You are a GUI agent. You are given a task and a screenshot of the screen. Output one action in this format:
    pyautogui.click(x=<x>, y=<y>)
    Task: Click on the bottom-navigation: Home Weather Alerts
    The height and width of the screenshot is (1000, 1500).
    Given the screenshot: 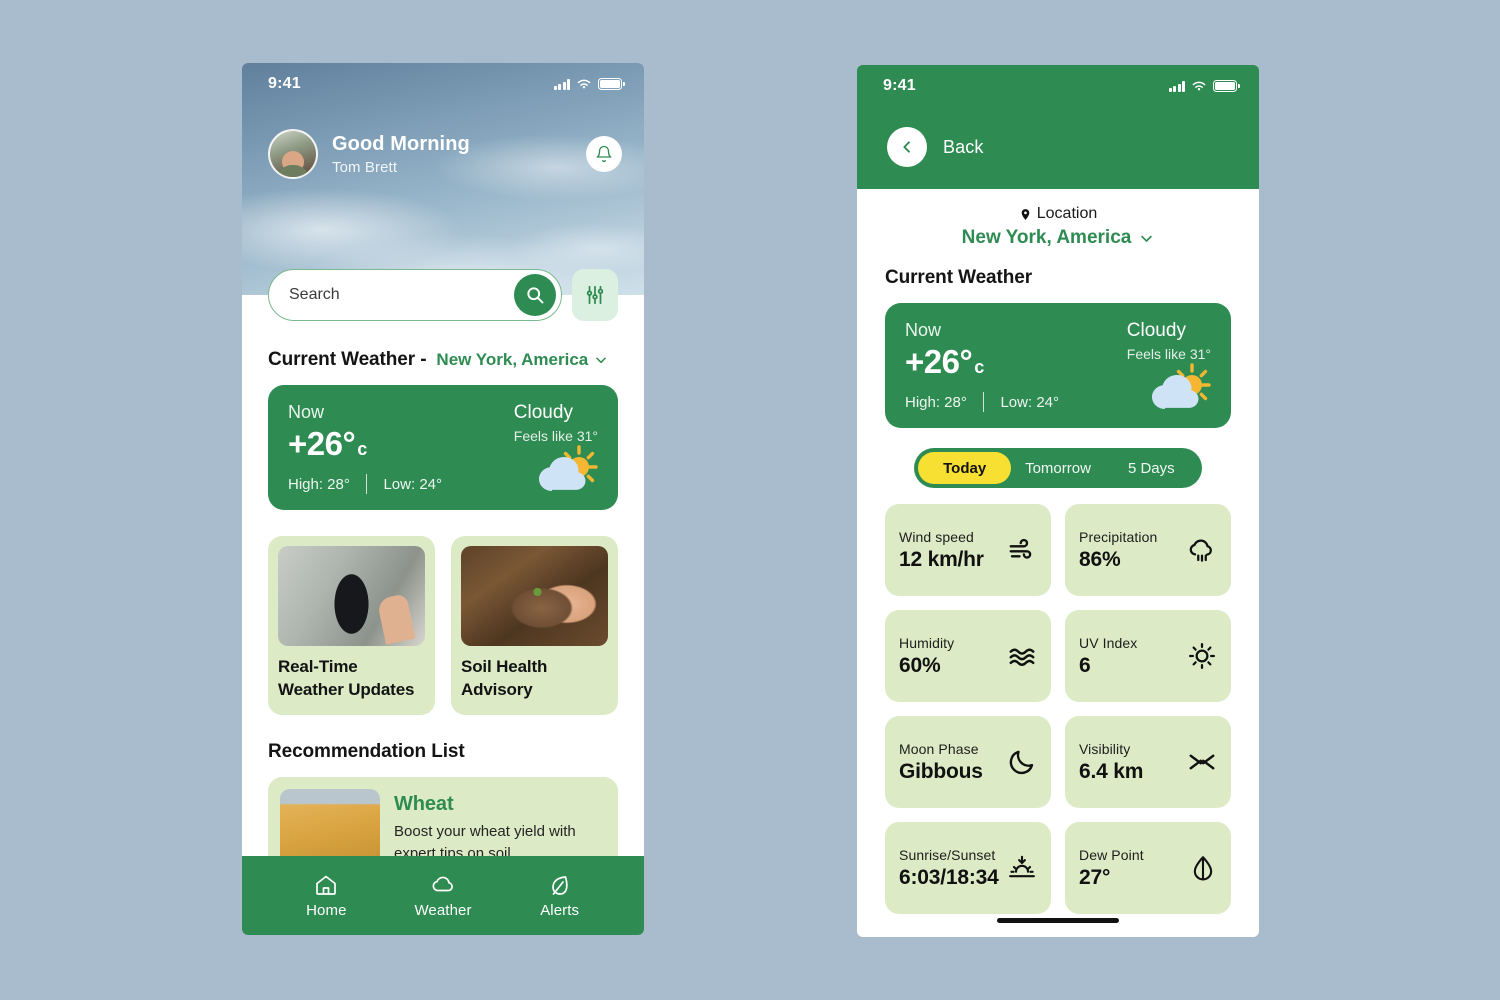 What is the action you would take?
    pyautogui.click(x=443, y=895)
    